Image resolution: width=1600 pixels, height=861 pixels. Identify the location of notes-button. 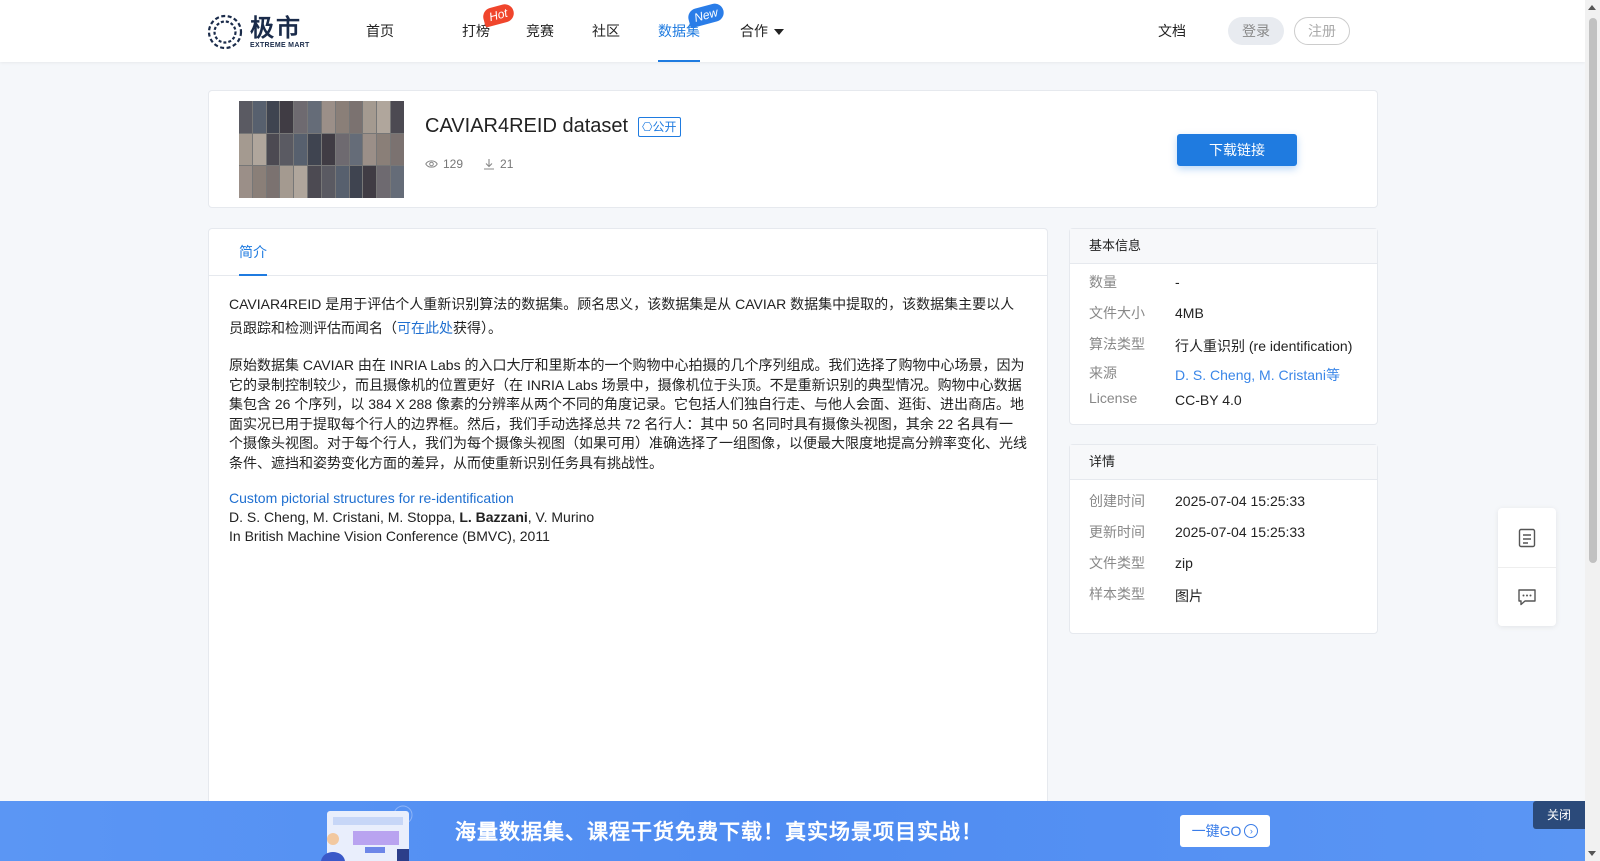
(1527, 537).